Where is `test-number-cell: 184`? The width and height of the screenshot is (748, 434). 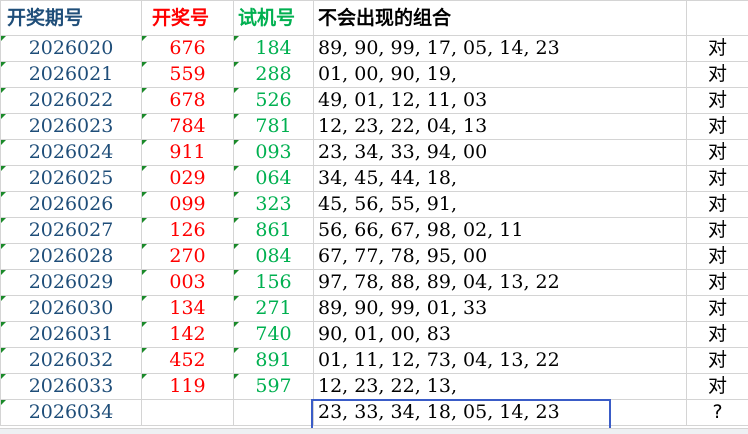 test-number-cell: 184 is located at coordinates (274, 49).